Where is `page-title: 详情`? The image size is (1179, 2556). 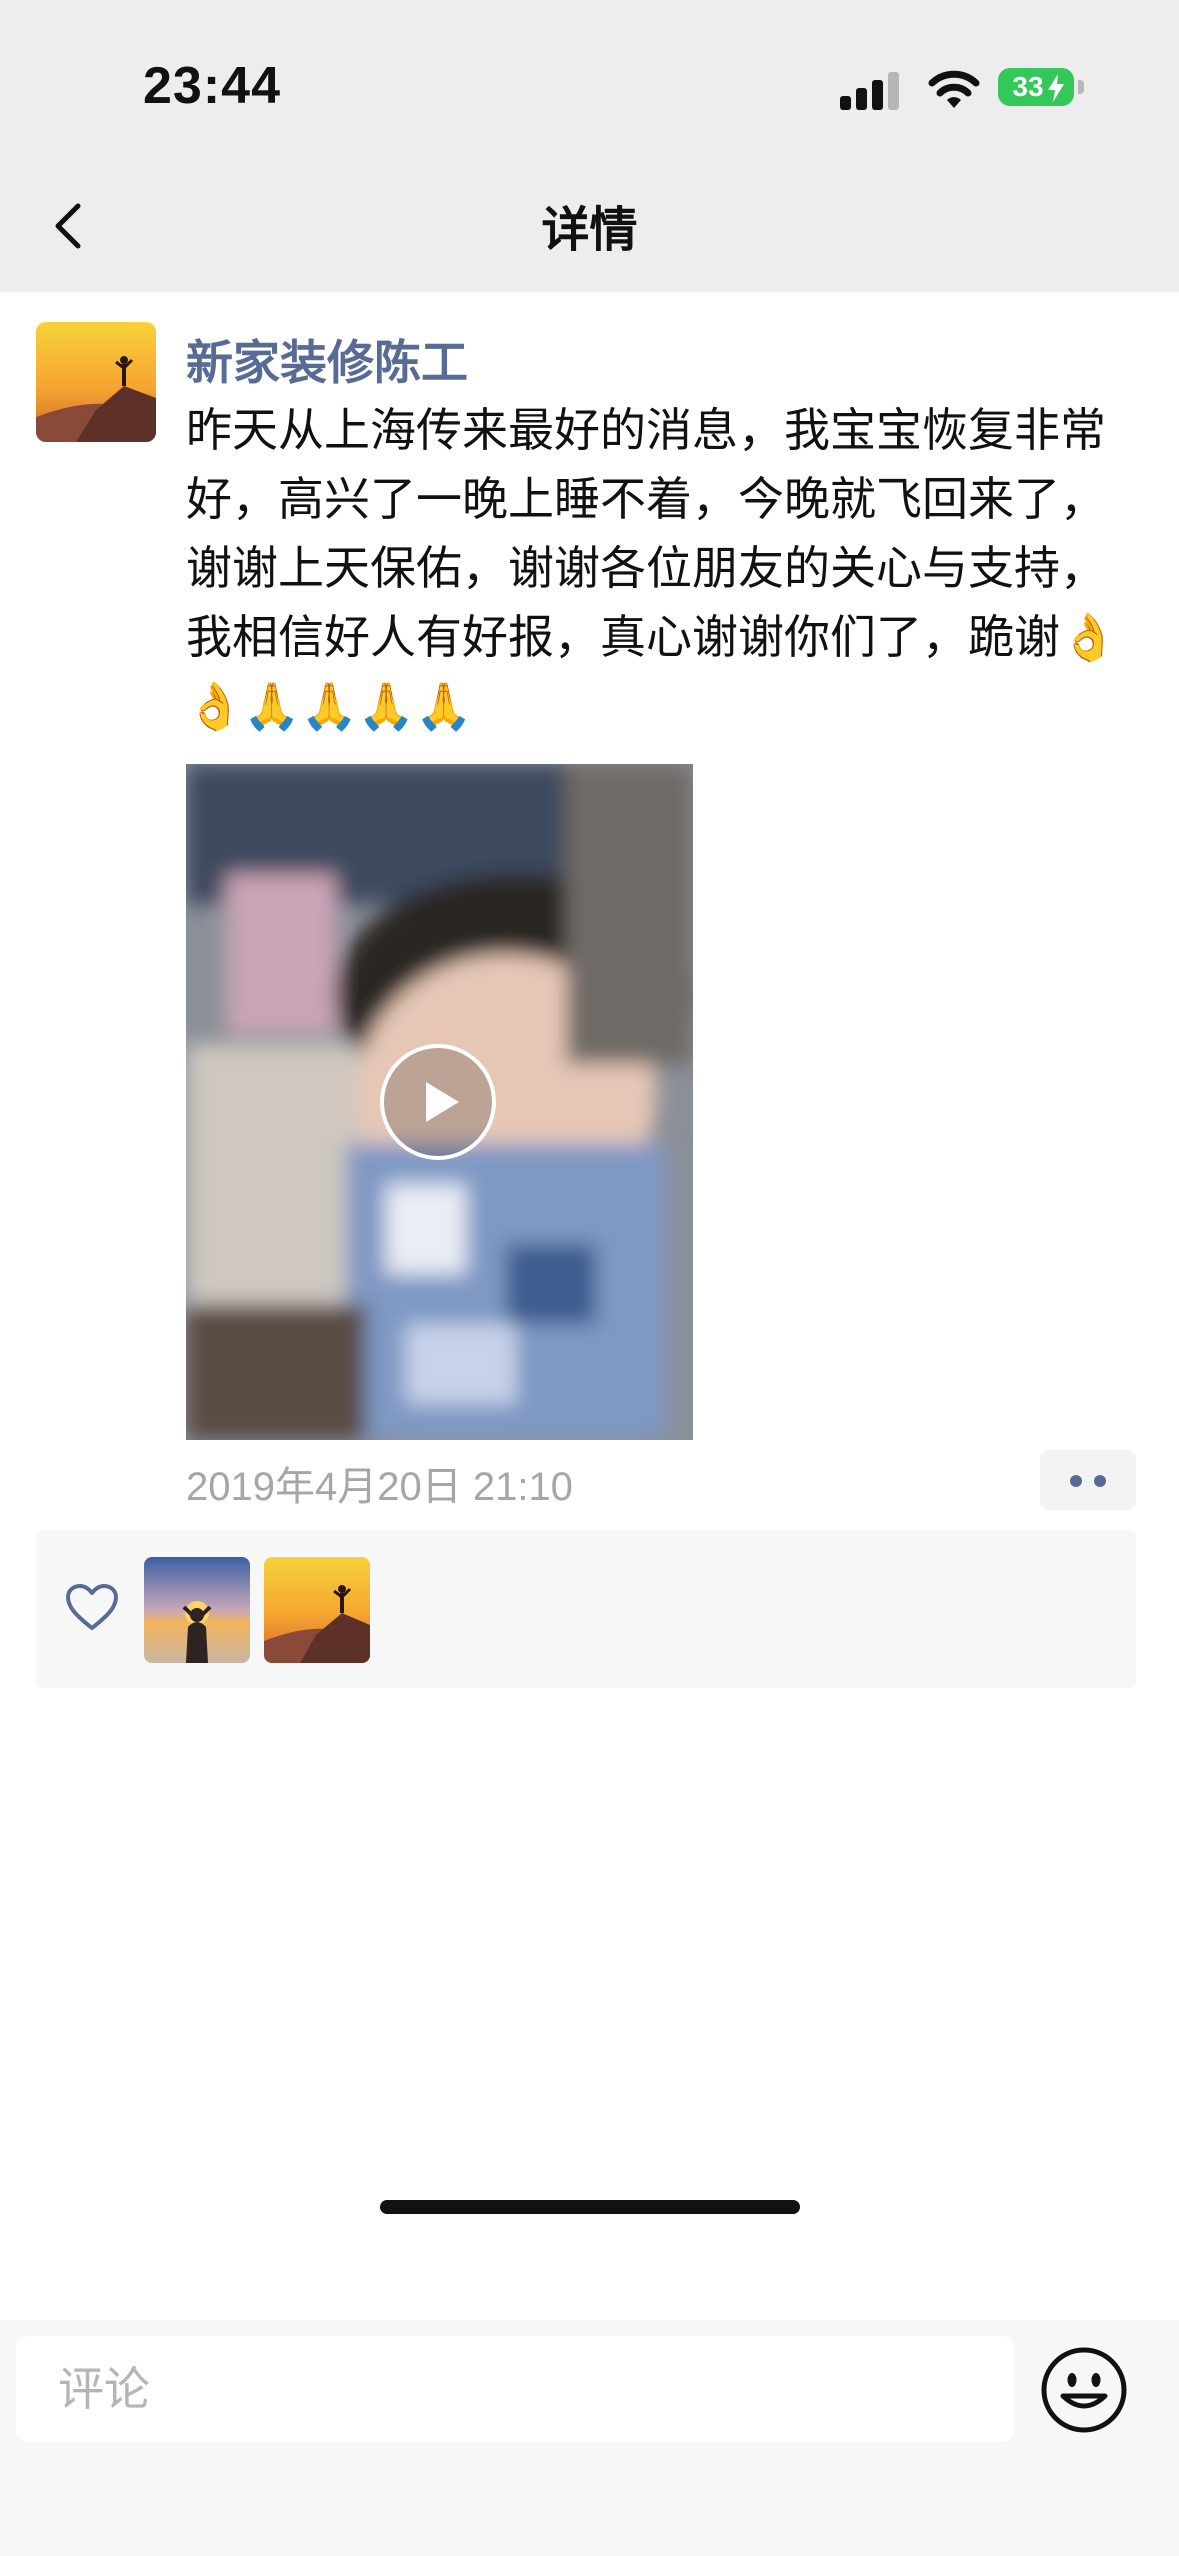 page-title: 详情 is located at coordinates (589, 230).